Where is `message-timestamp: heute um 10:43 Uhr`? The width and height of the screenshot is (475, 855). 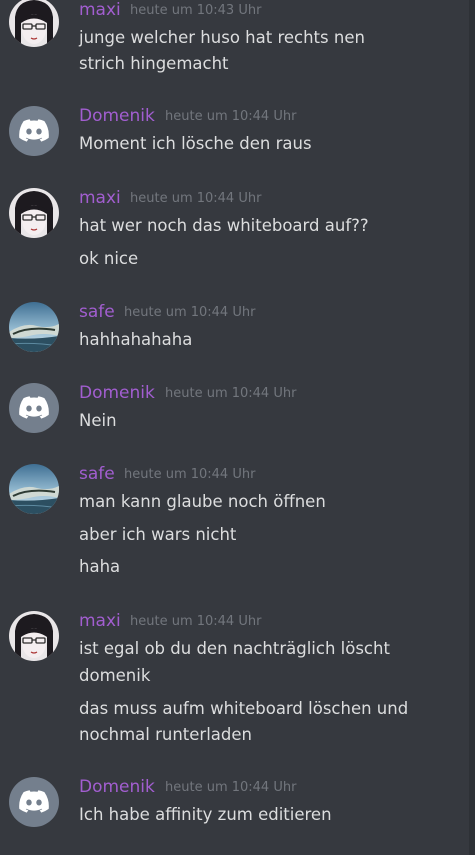 message-timestamp: heute um 10:43 Uhr is located at coordinates (196, 10).